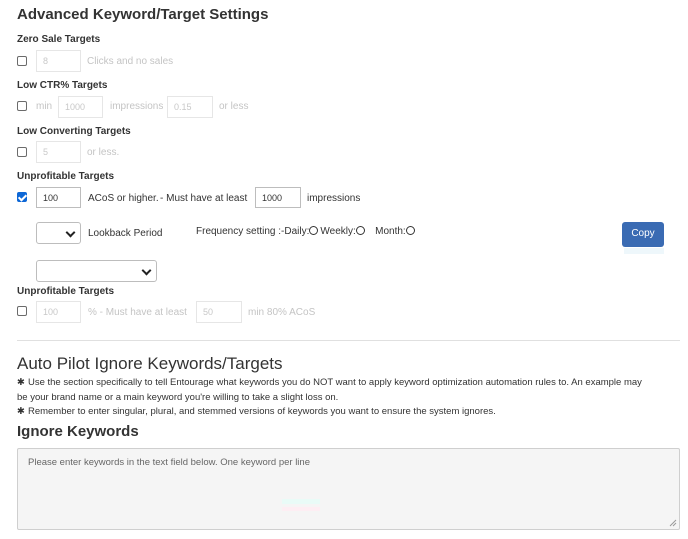  I want to click on low-converting-checkbox, so click(22, 152).